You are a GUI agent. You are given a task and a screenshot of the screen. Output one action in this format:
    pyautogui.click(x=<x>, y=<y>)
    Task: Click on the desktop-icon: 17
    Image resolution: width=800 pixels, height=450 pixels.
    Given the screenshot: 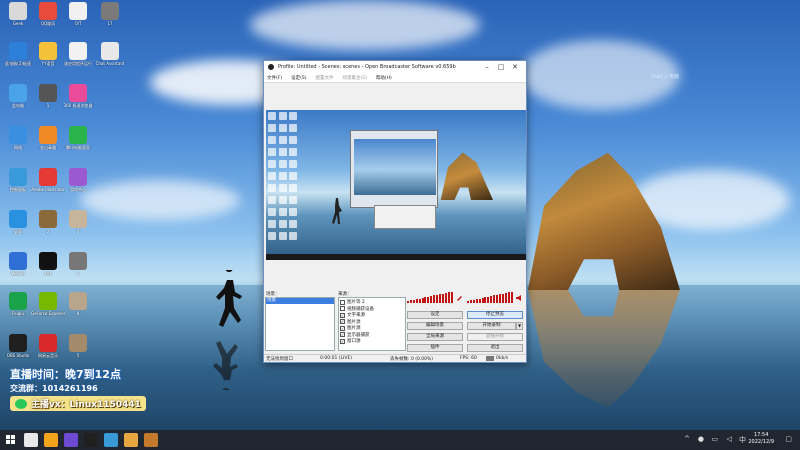 What is the action you would take?
    pyautogui.click(x=110, y=19)
    